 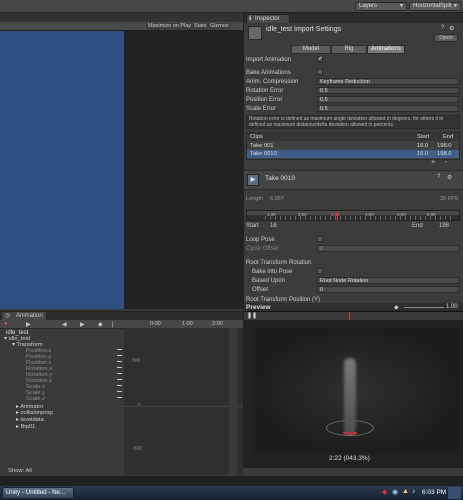 What do you see at coordinates (262, 146) in the screenshot?
I see `clip-name: Take 001` at bounding box center [262, 146].